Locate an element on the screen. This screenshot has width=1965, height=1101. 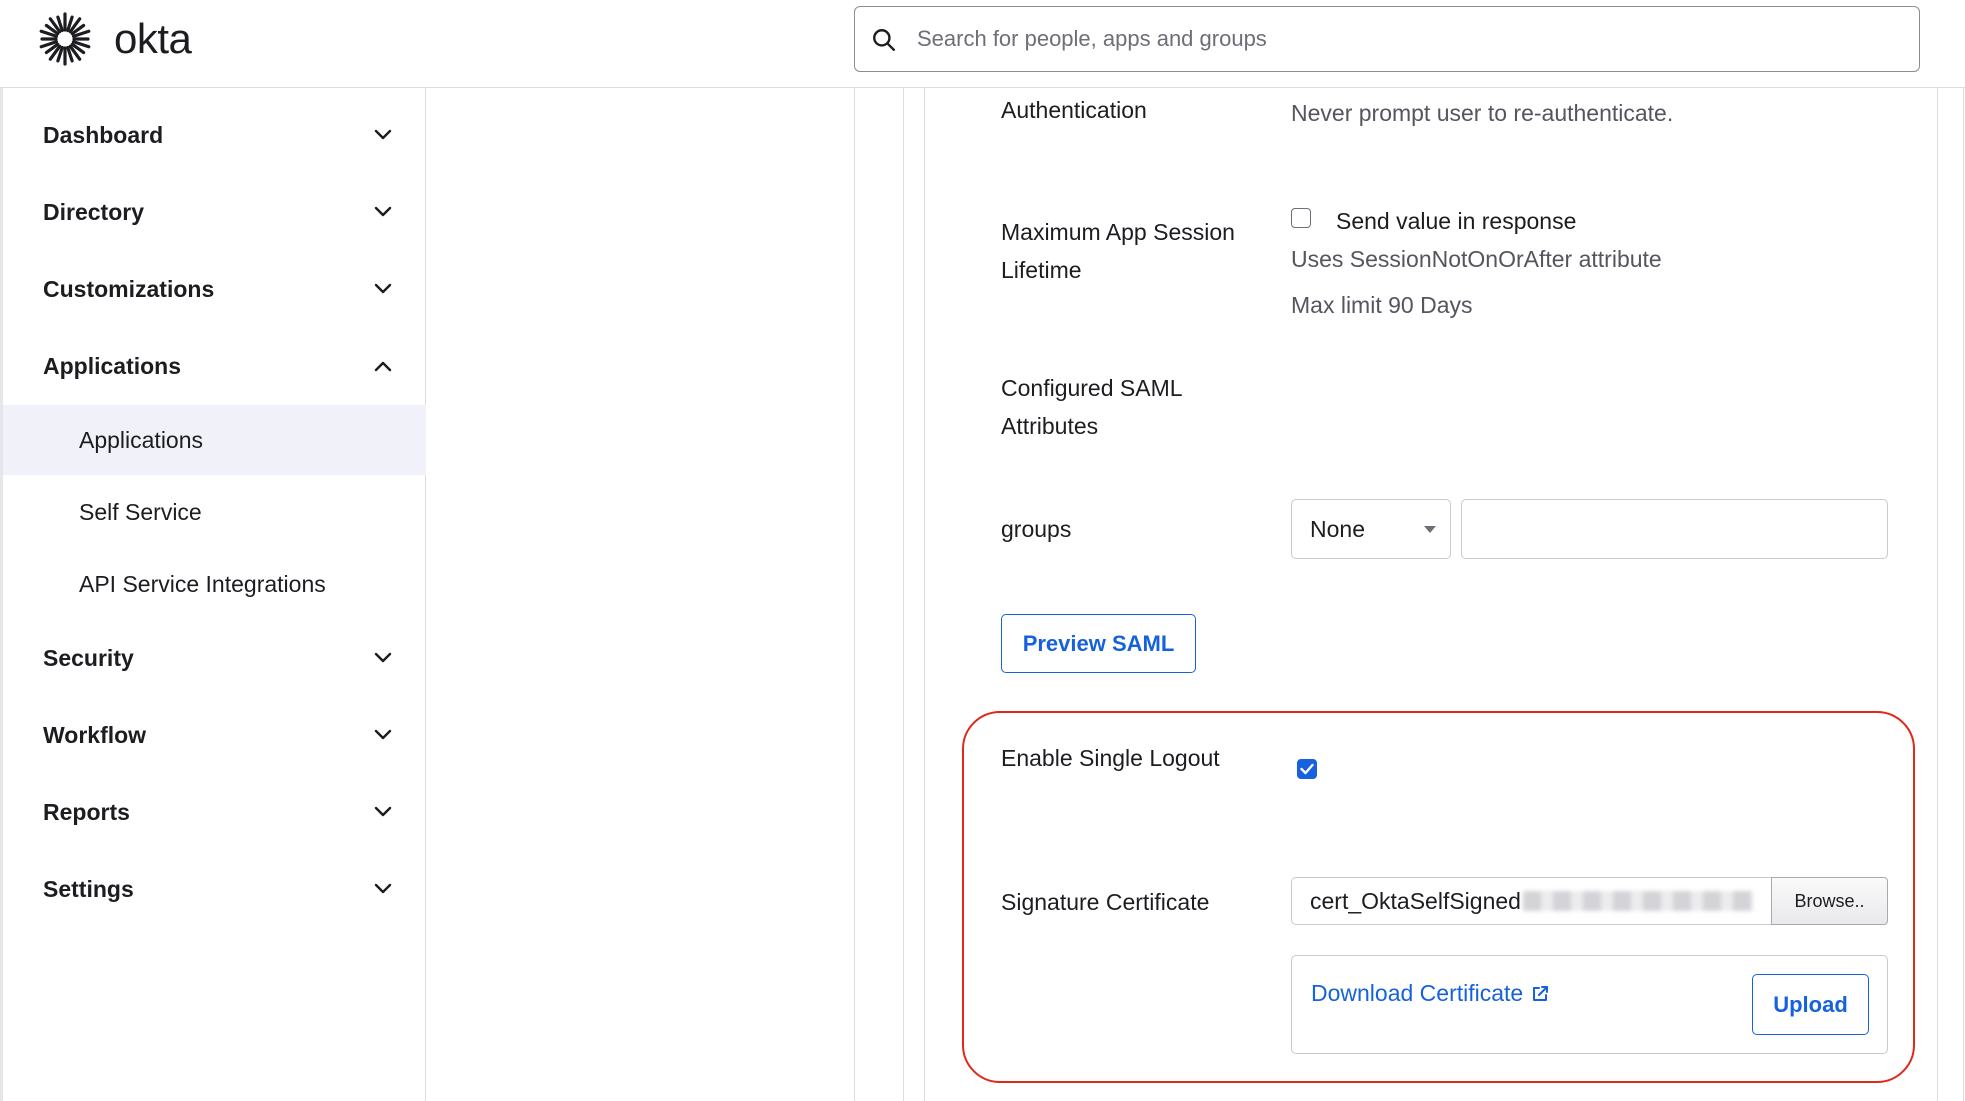
preview-saml-button: Preview SAML is located at coordinates (1098, 643).